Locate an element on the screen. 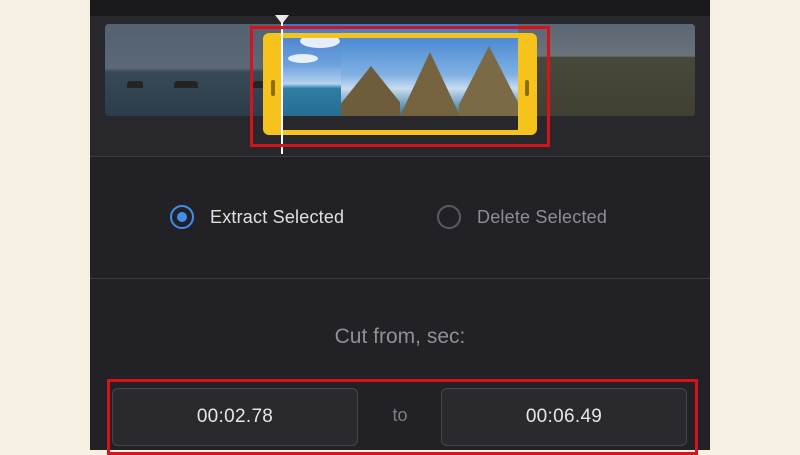  selection-highlight-box is located at coordinates (400, 86).